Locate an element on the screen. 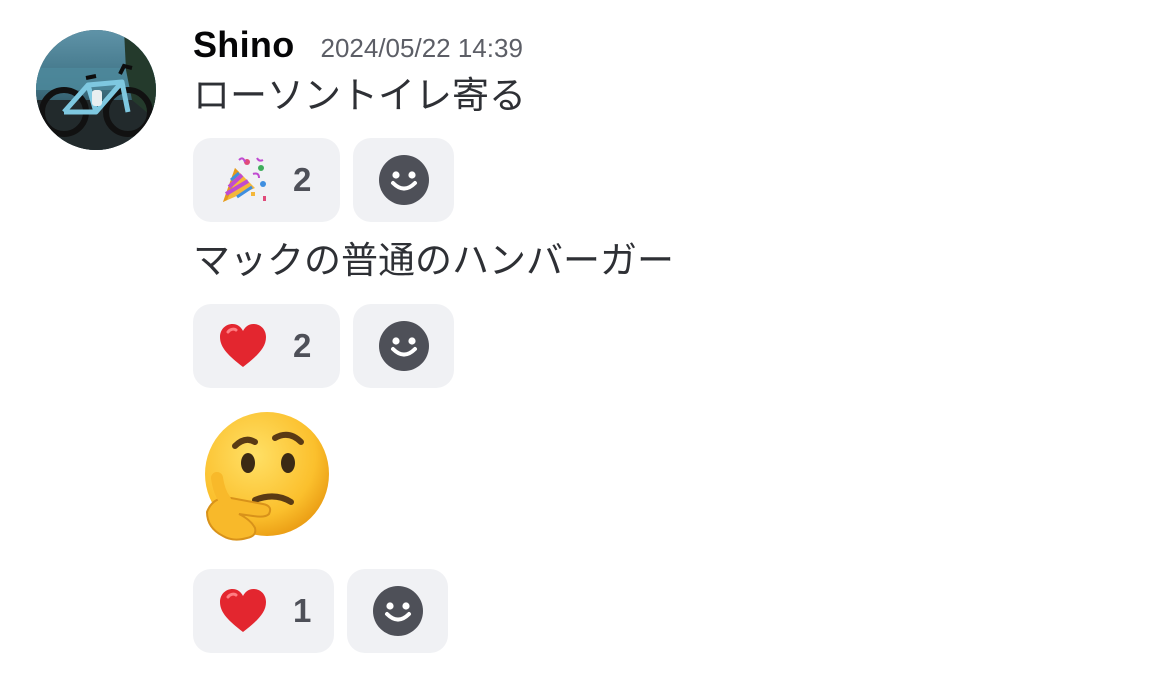  message-text: マックの普通のハンバーガー is located at coordinates (433, 260).